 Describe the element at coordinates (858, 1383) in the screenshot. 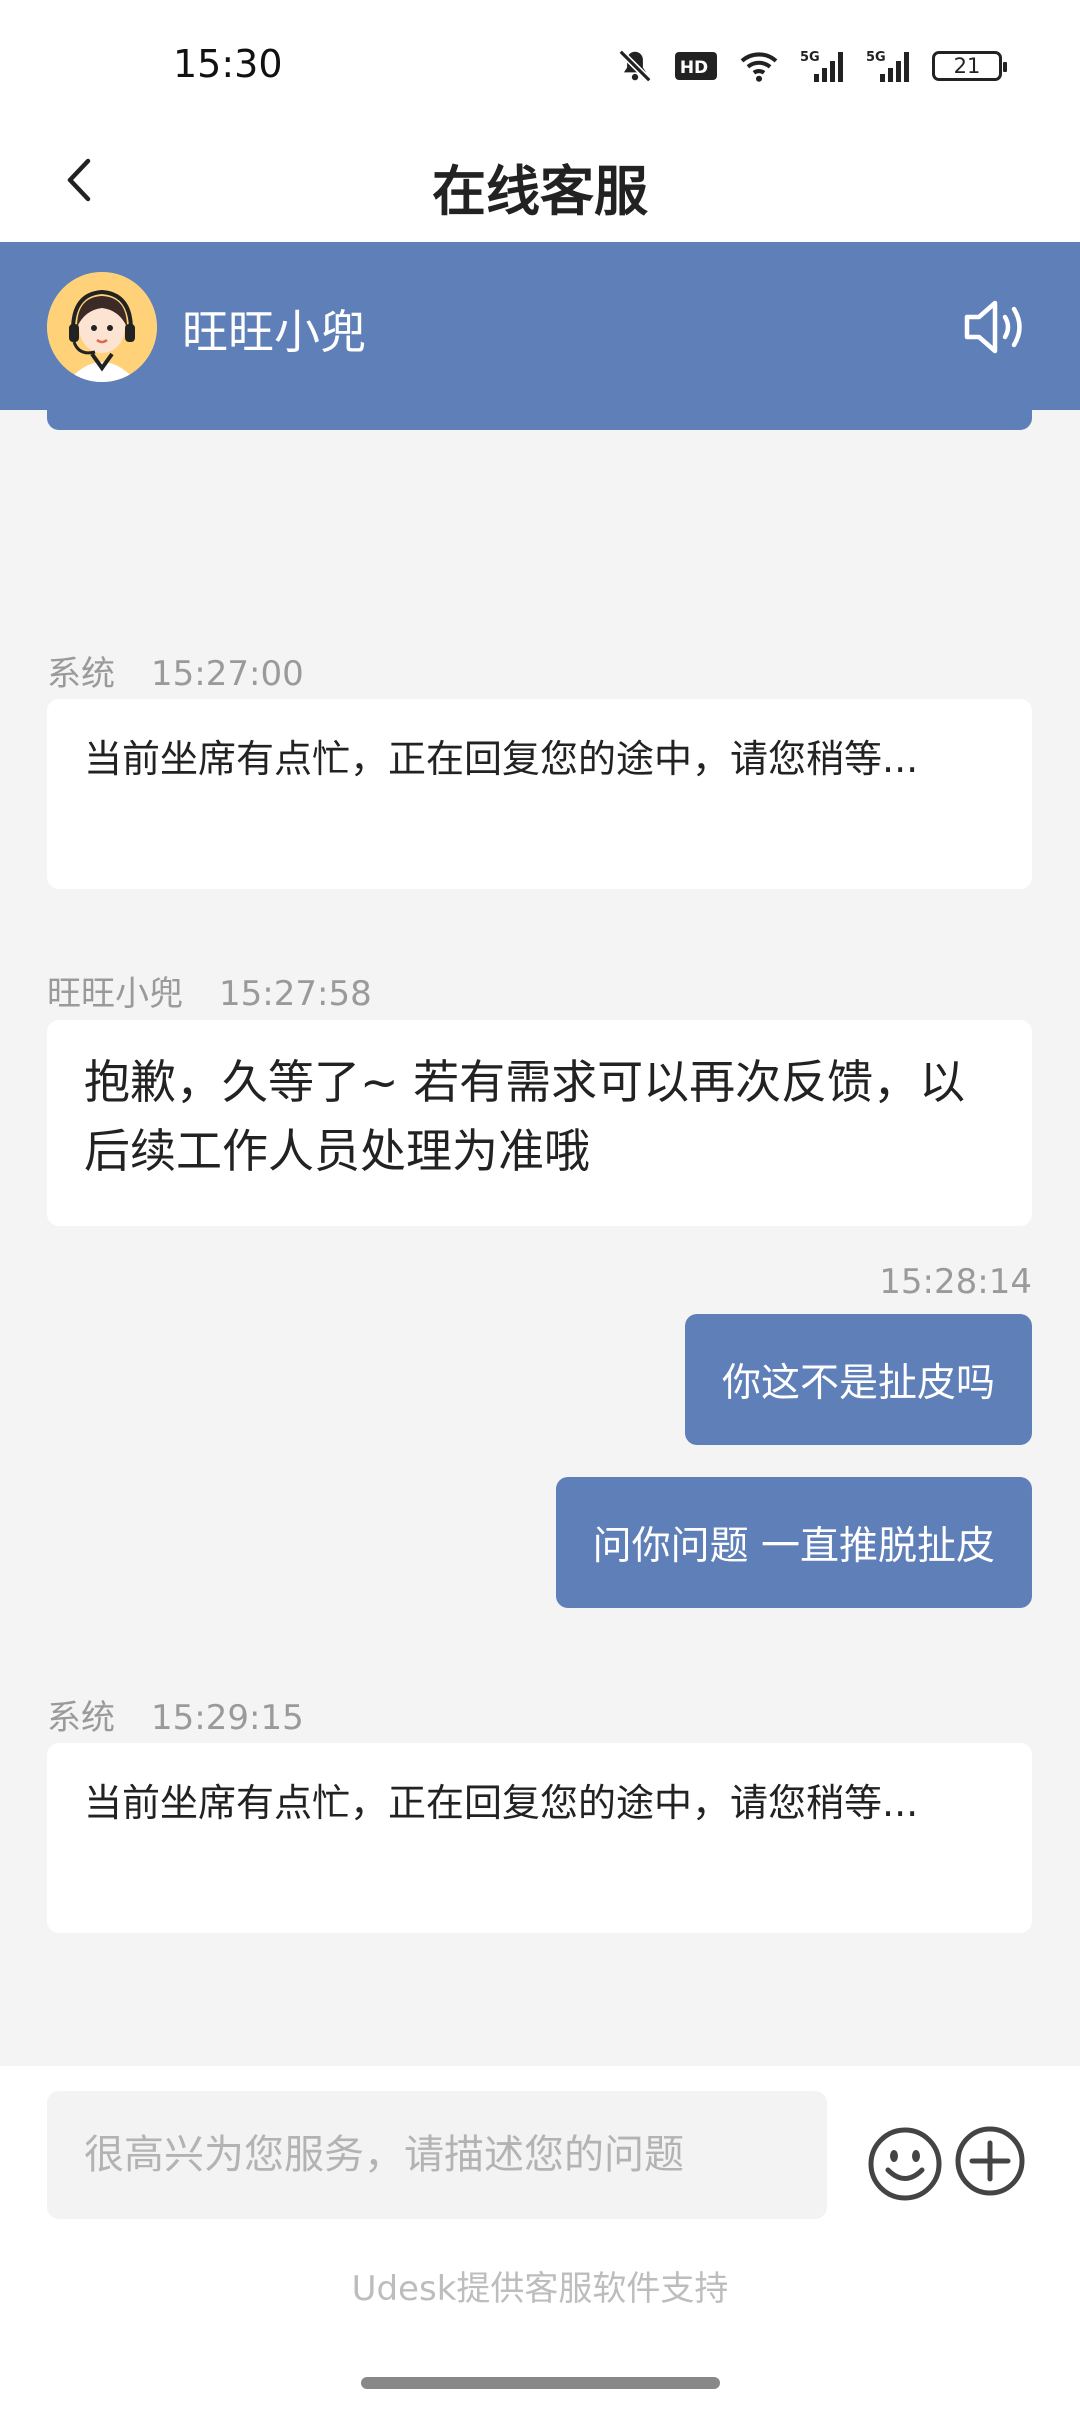

I see `message-text: 你这不是扯皮吗` at that location.